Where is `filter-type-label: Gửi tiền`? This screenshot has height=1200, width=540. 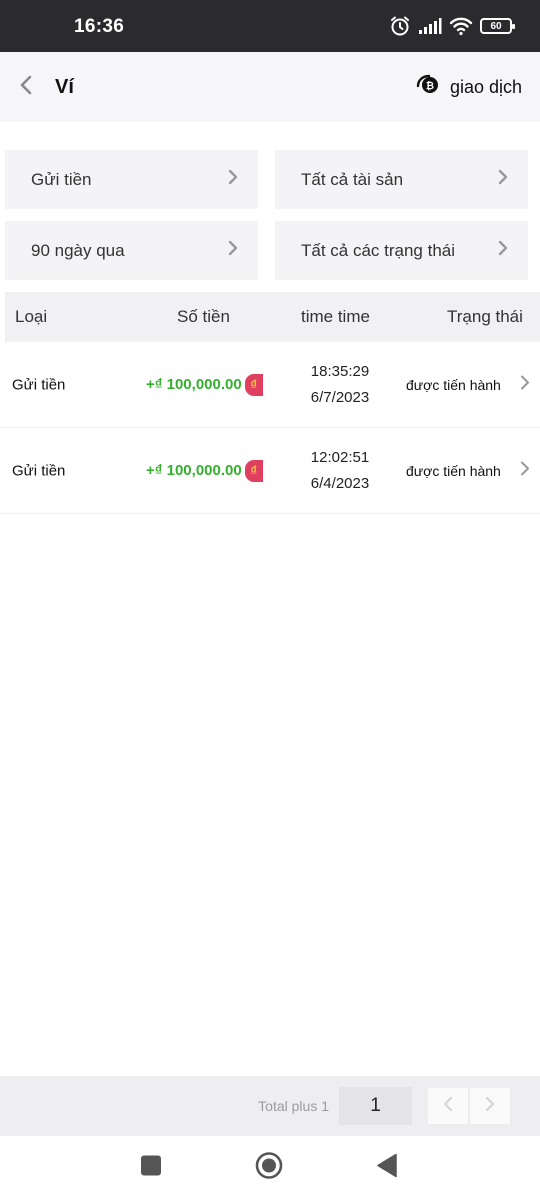
filter-type-label: Gửi tiền is located at coordinates (61, 179).